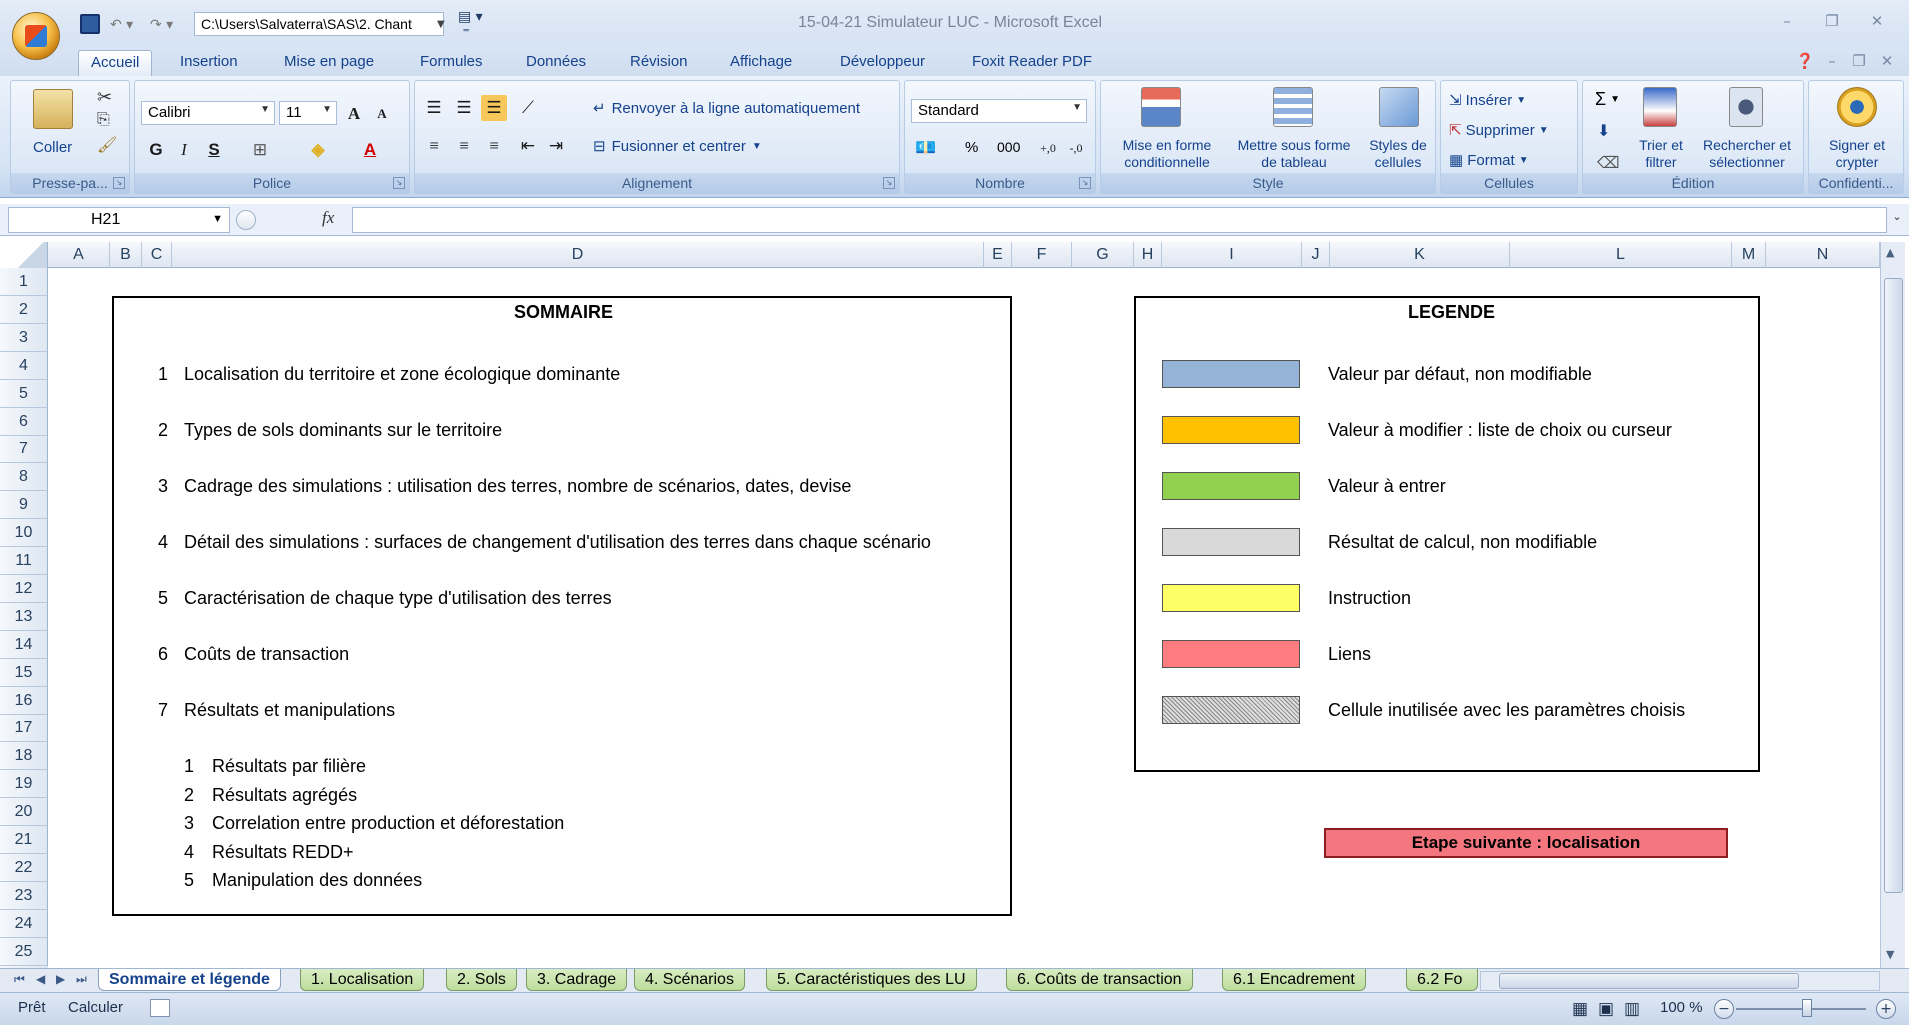  I want to click on sommaire-item-text: Résultats et manipulations, so click(289, 710).